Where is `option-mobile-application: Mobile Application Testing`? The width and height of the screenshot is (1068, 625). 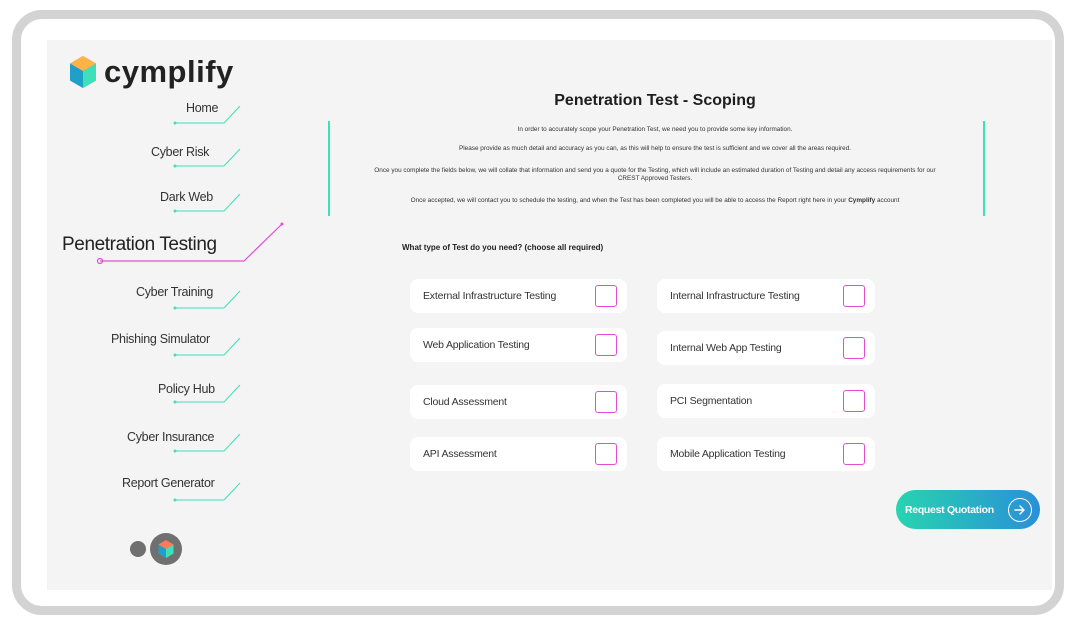
option-mobile-application: Mobile Application Testing is located at coordinates (766, 454).